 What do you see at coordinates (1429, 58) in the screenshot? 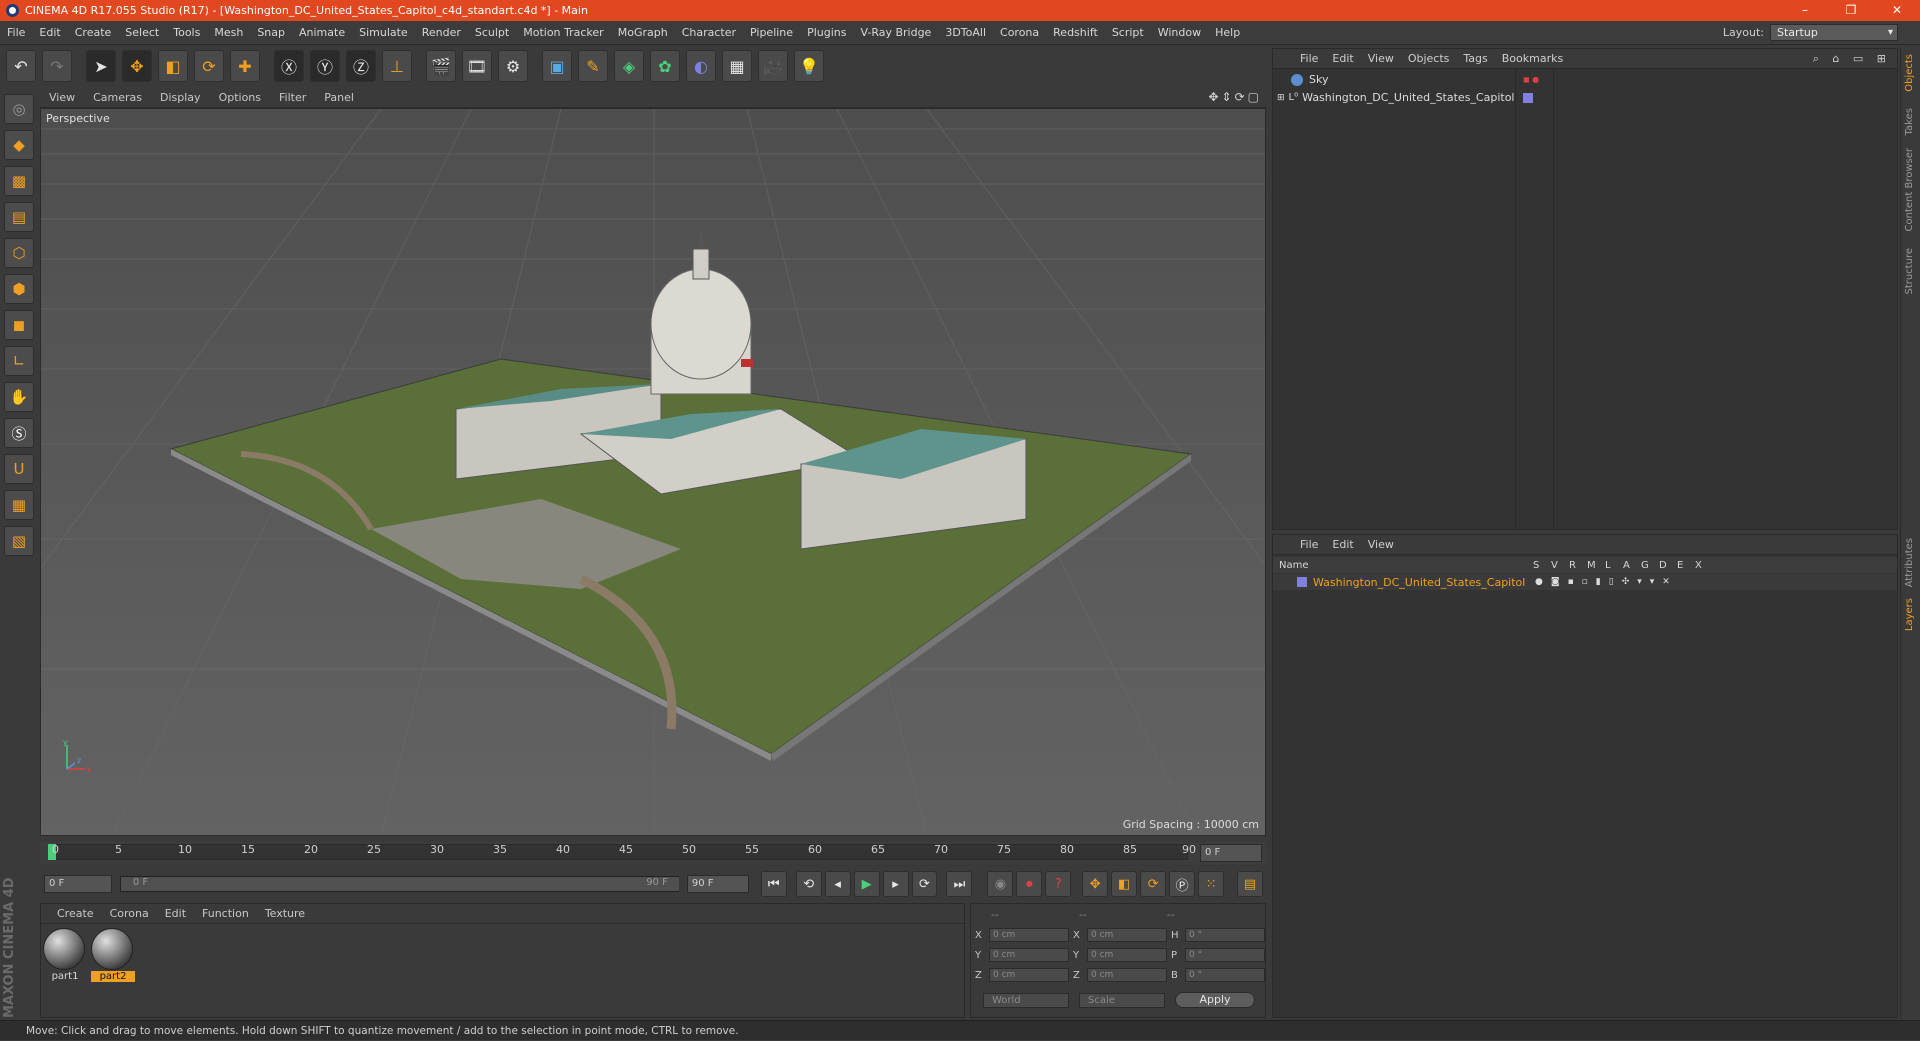
I see `object-menu-objects: Objects` at bounding box center [1429, 58].